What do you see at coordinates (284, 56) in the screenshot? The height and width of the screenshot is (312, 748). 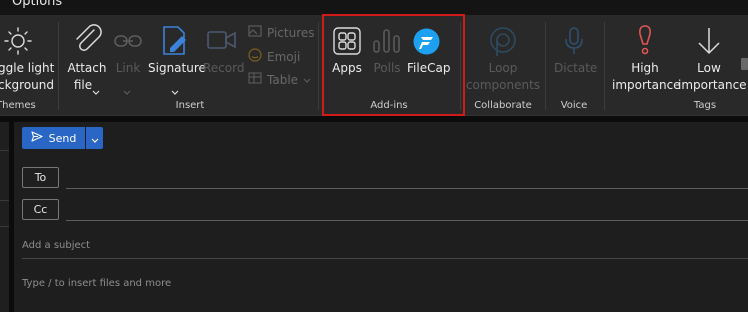 I see `emoji-label: Emoji` at bounding box center [284, 56].